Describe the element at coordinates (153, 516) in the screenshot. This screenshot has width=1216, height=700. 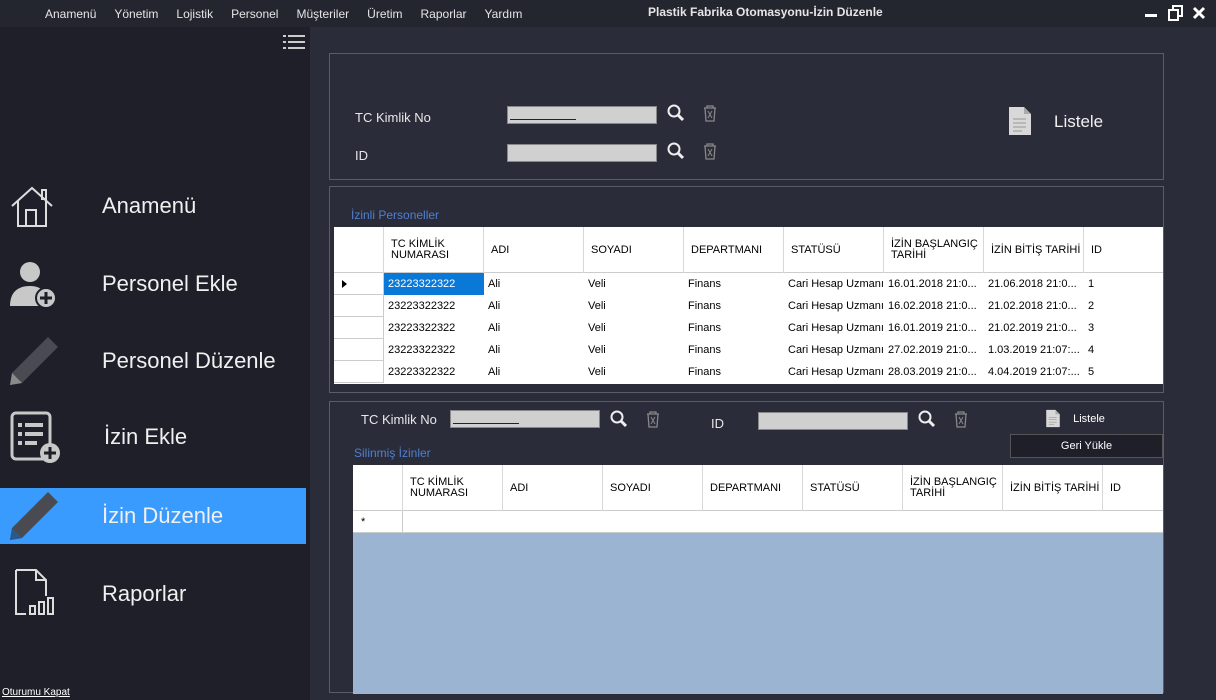
I see `sidebar-item-izin-duzenle: İzin Düzenle` at that location.